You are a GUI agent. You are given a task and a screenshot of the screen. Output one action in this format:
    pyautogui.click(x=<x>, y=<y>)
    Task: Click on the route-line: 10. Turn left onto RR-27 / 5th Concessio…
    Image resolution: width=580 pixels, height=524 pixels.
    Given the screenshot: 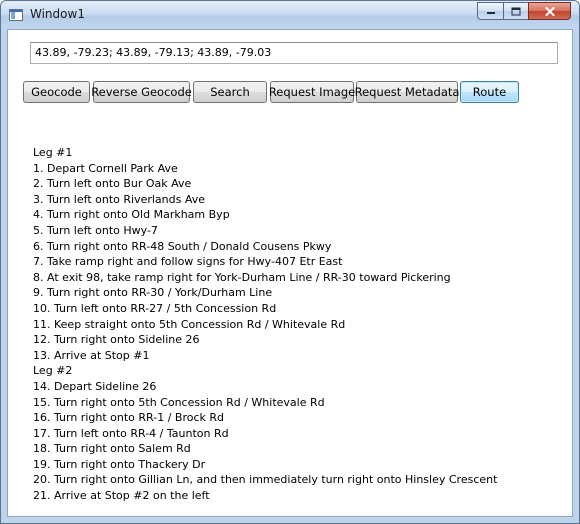 What is the action you would take?
    pyautogui.click(x=155, y=308)
    